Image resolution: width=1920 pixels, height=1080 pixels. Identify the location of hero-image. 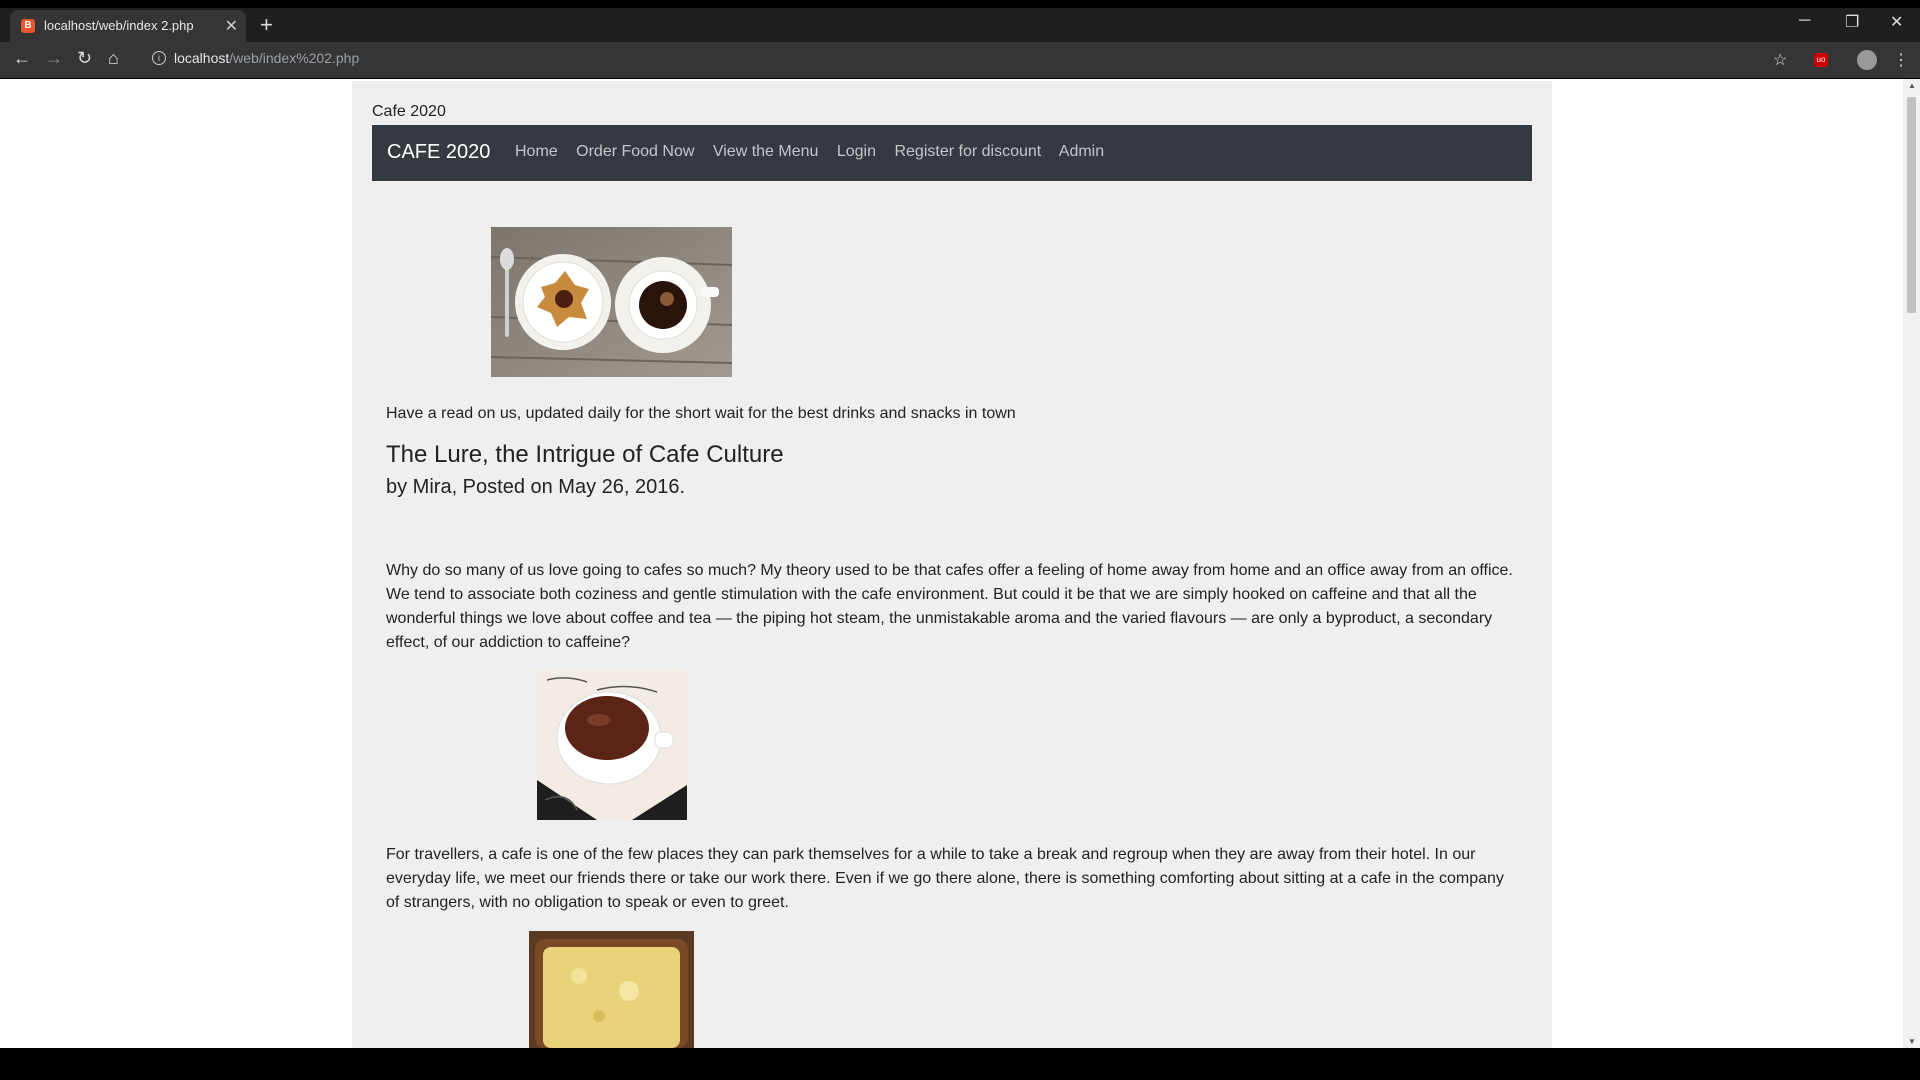
(611, 302).